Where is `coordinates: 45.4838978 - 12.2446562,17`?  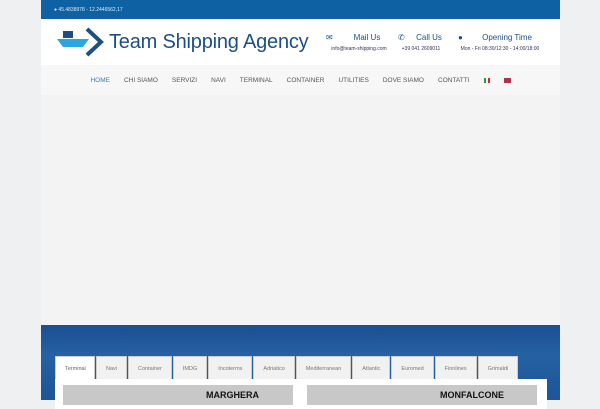
coordinates: 45.4838978 - 12.2446562,17 is located at coordinates (90, 10).